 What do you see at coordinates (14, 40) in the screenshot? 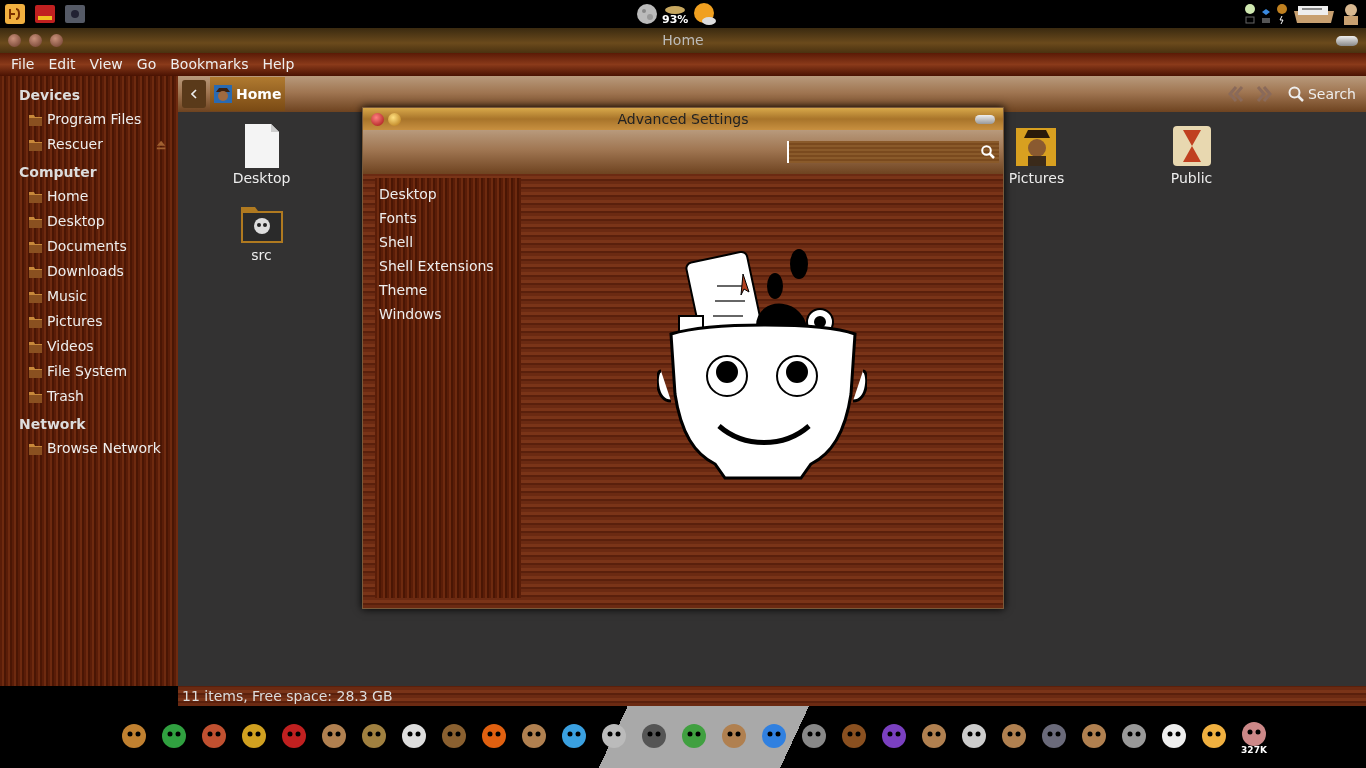
I see `close-button` at bounding box center [14, 40].